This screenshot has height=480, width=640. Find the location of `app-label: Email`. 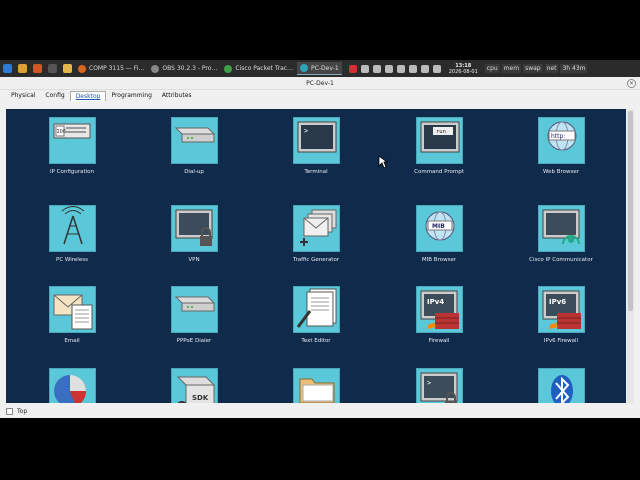

app-label: Email is located at coordinates (72, 341).